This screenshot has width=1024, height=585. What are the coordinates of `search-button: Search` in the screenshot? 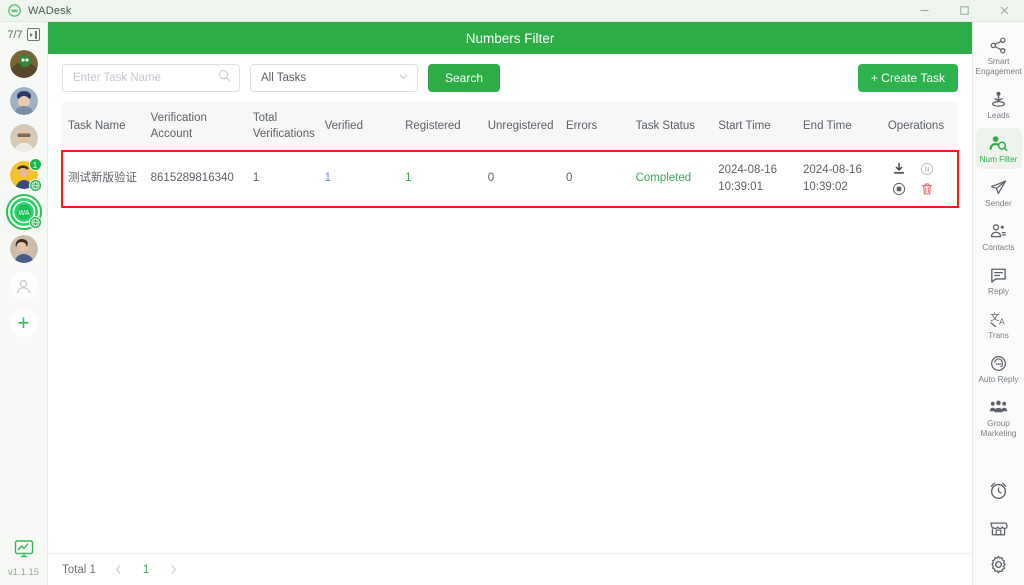 It's located at (464, 78).